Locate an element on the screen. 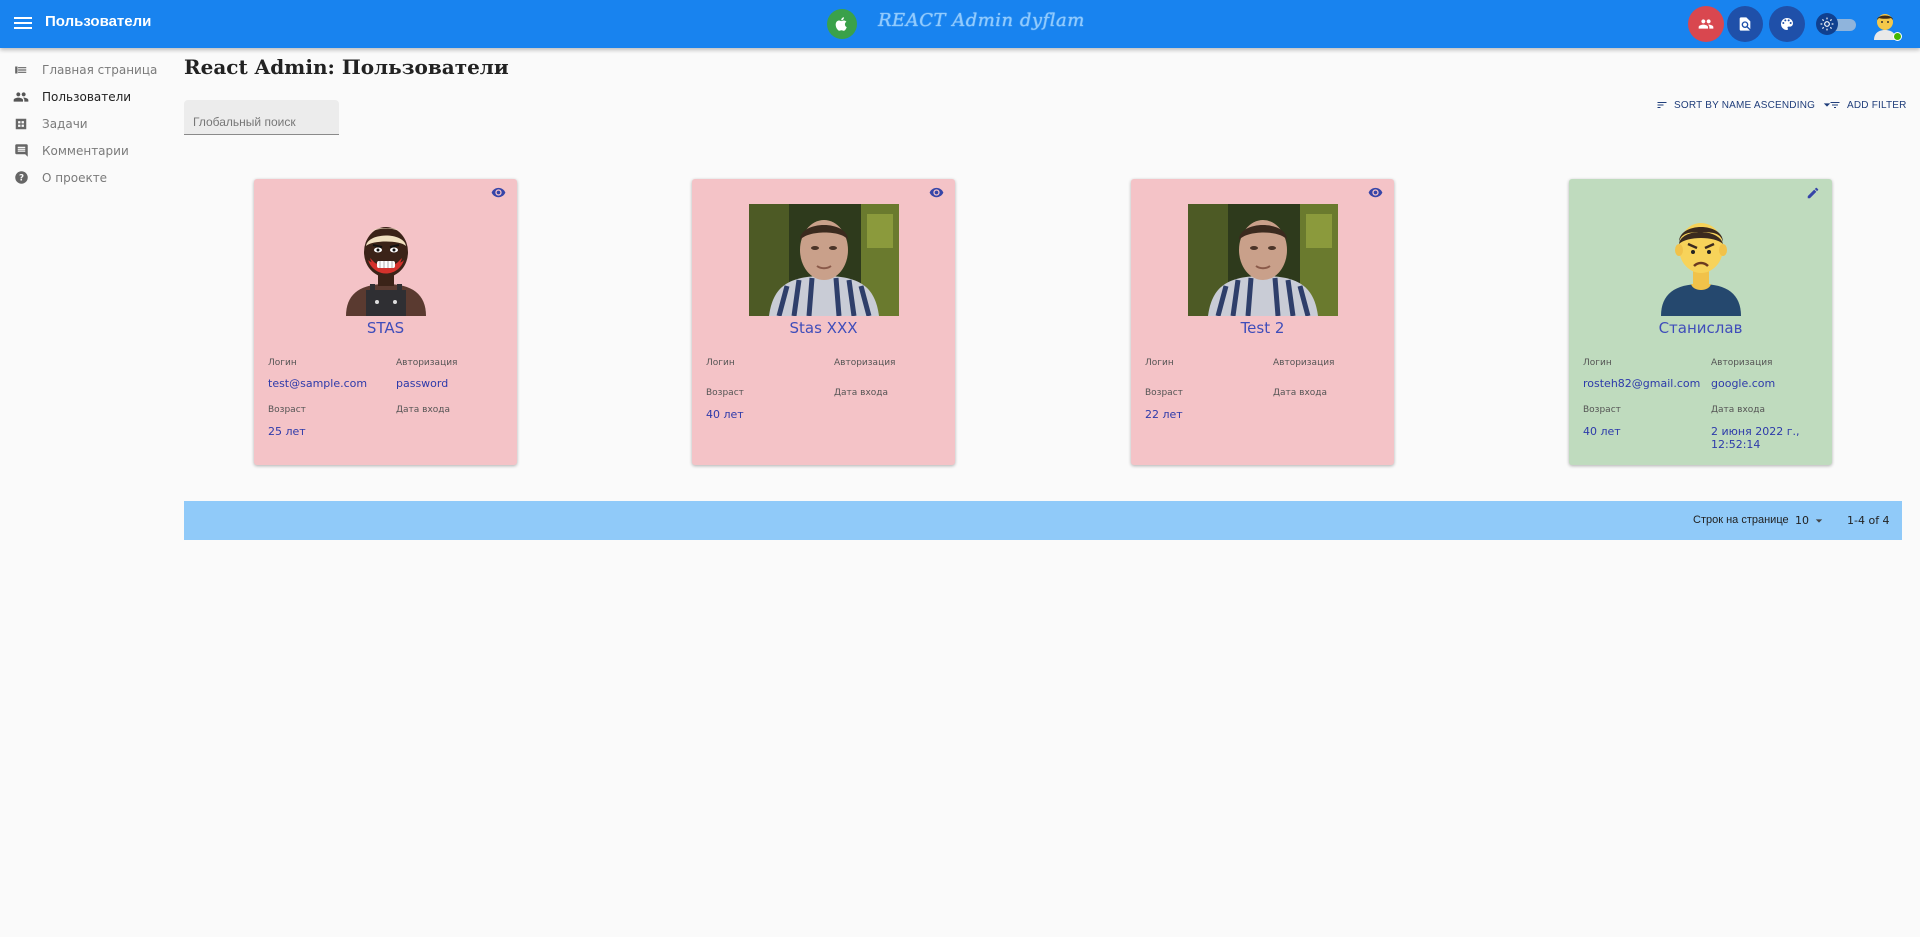  sort-button: SORT BY NAME ASCENDING is located at coordinates (1743, 105).